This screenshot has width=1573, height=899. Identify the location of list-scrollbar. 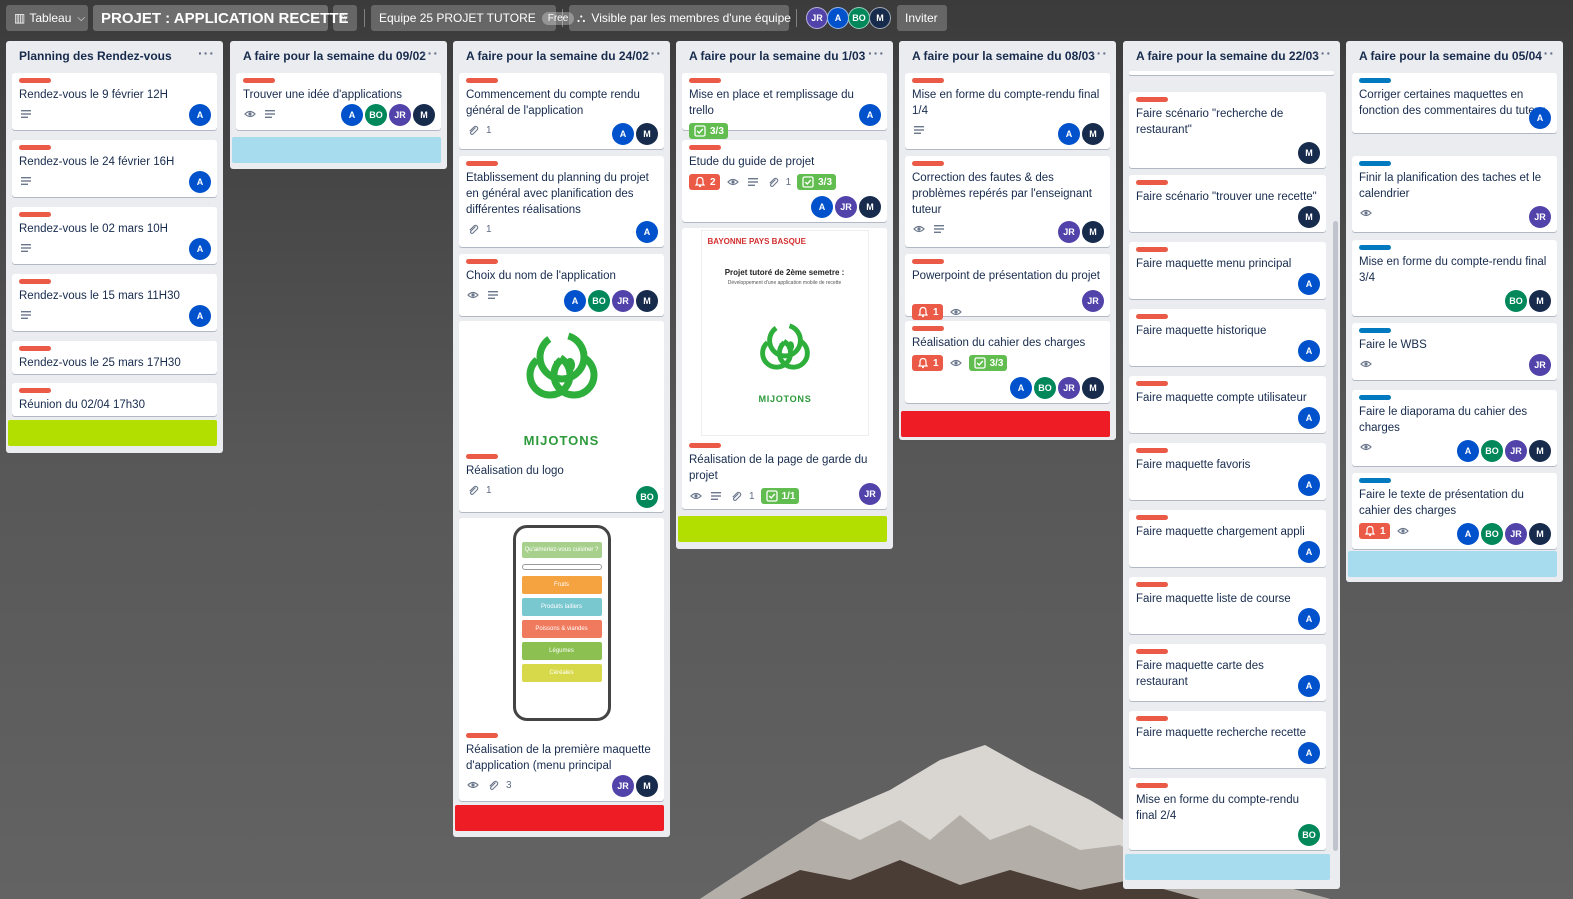
(1335, 536).